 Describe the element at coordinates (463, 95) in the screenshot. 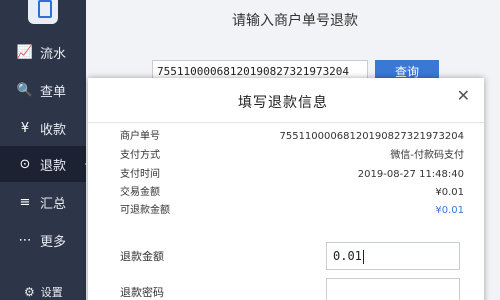

I see `close-icon: ✕` at that location.